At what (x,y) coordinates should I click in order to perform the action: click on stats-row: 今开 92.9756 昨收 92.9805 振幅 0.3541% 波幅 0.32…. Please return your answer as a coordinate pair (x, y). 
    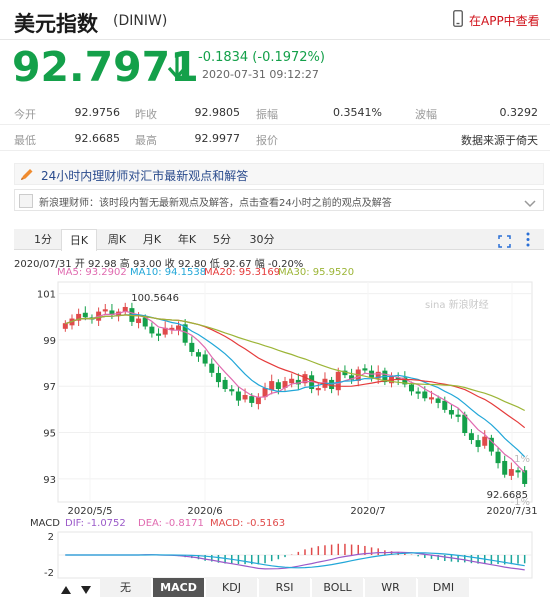
    Looking at the image, I should click on (275, 113).